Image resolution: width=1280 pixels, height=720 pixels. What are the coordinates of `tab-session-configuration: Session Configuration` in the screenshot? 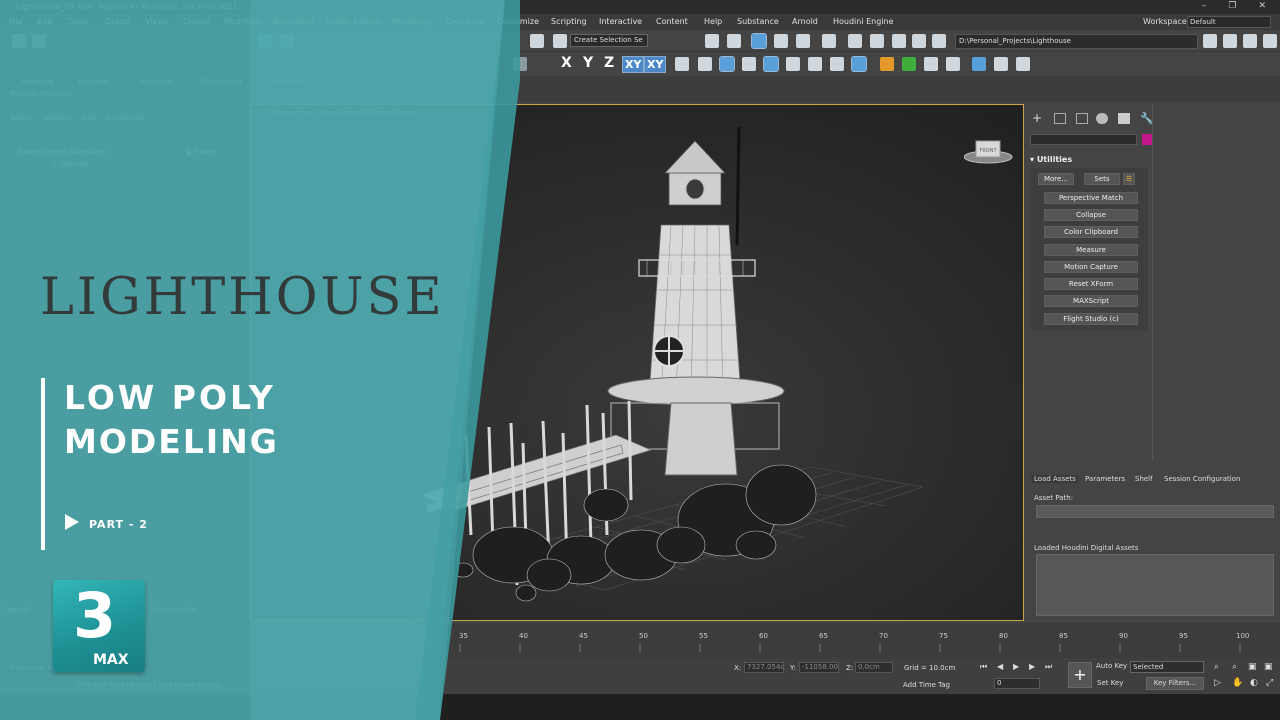 It's located at (1202, 479).